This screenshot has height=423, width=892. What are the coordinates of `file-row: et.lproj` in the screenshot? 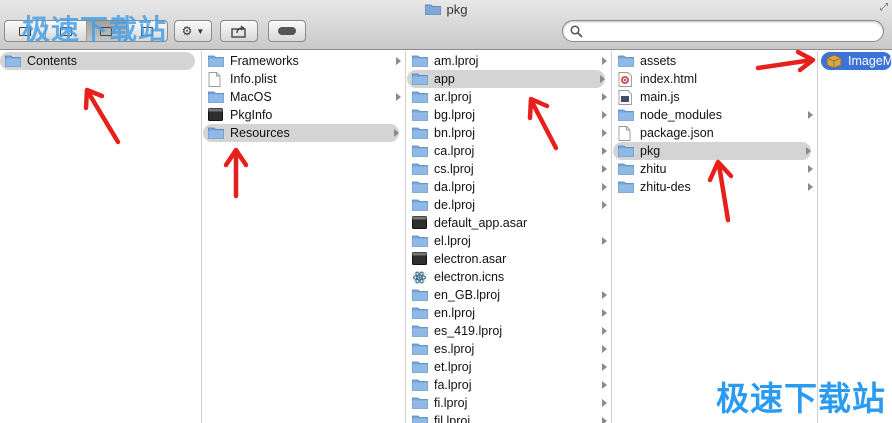 It's located at (509, 367).